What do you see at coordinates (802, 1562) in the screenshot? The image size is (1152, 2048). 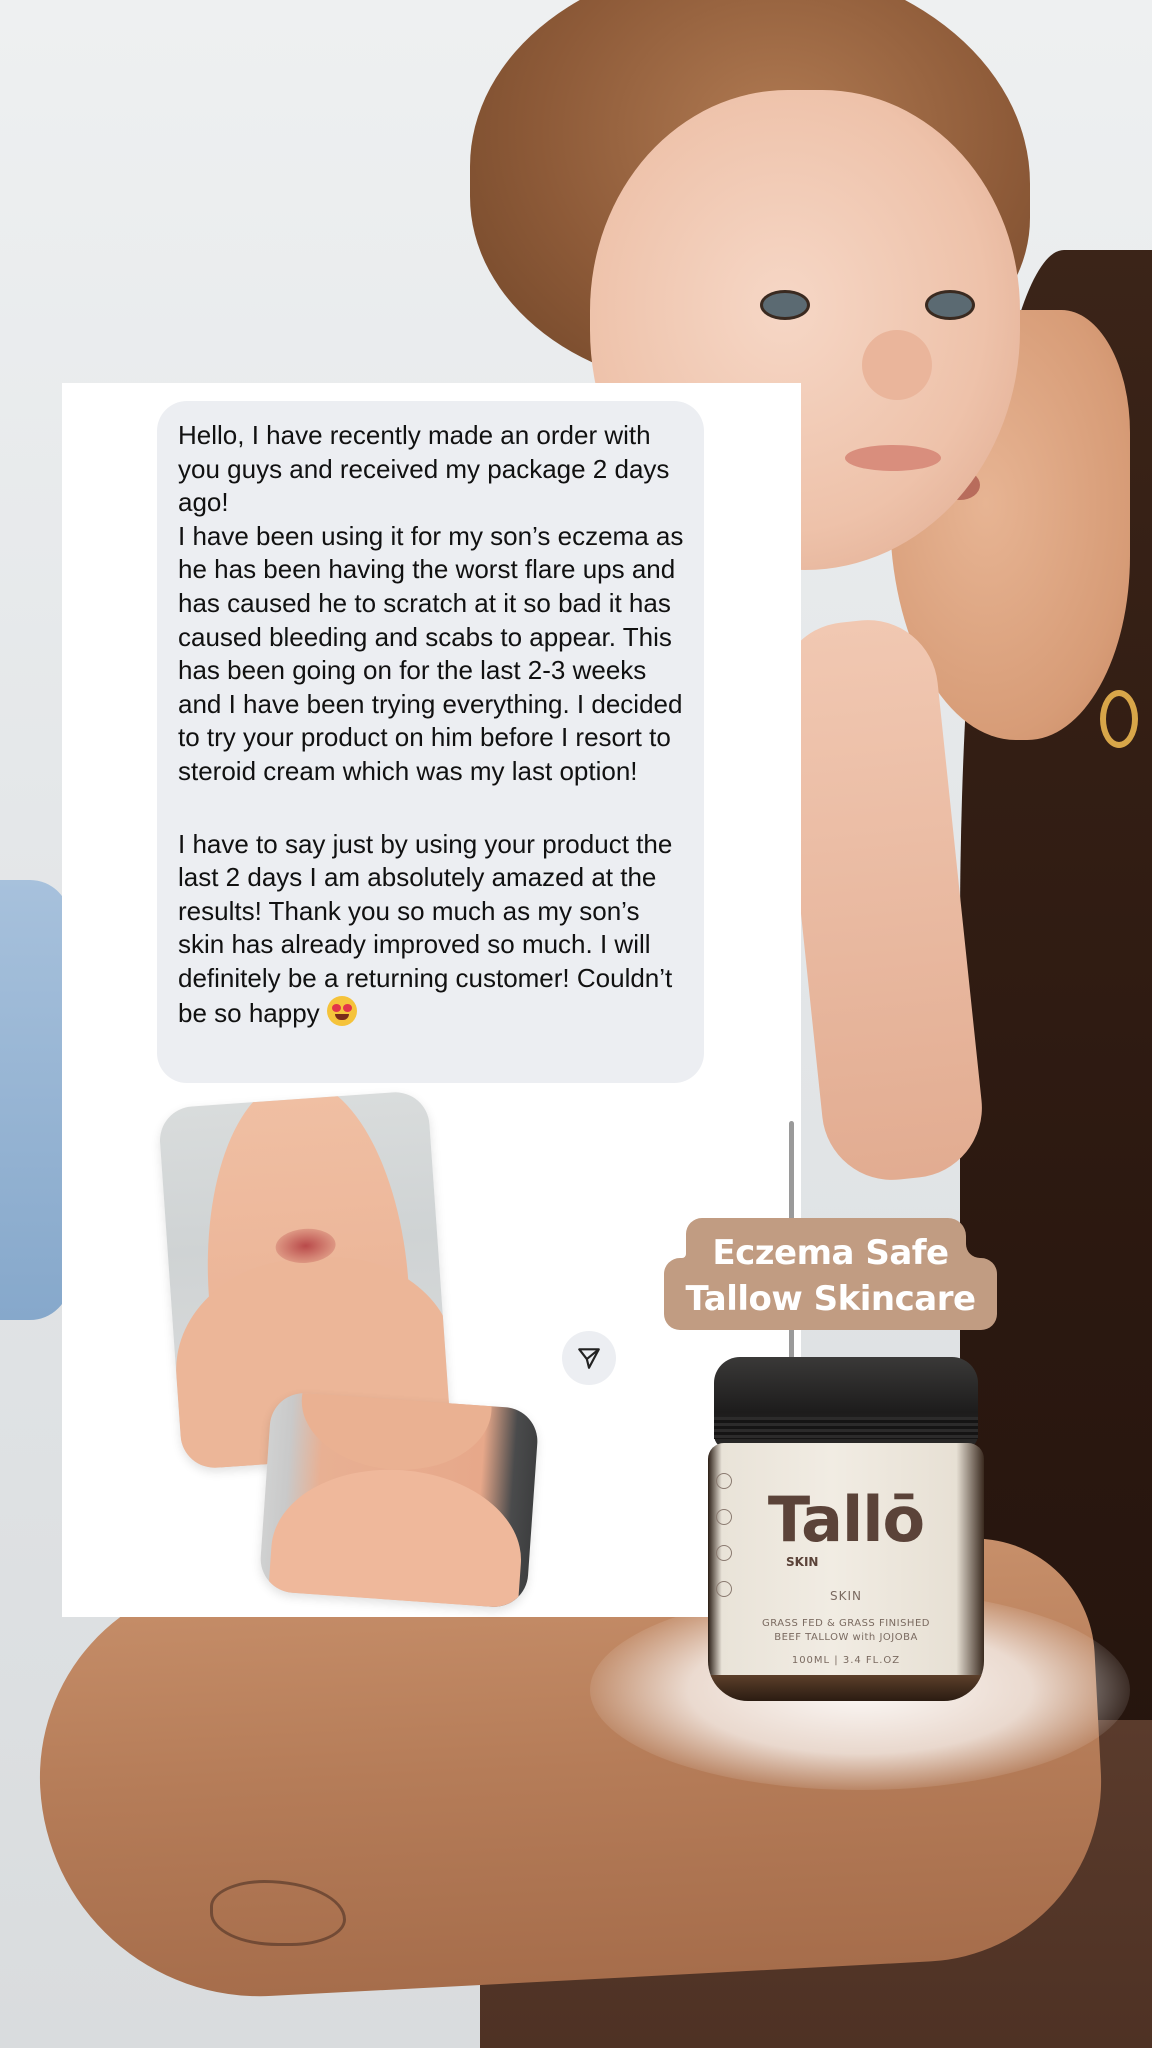 I see `product-brand-sub: SKIN` at bounding box center [802, 1562].